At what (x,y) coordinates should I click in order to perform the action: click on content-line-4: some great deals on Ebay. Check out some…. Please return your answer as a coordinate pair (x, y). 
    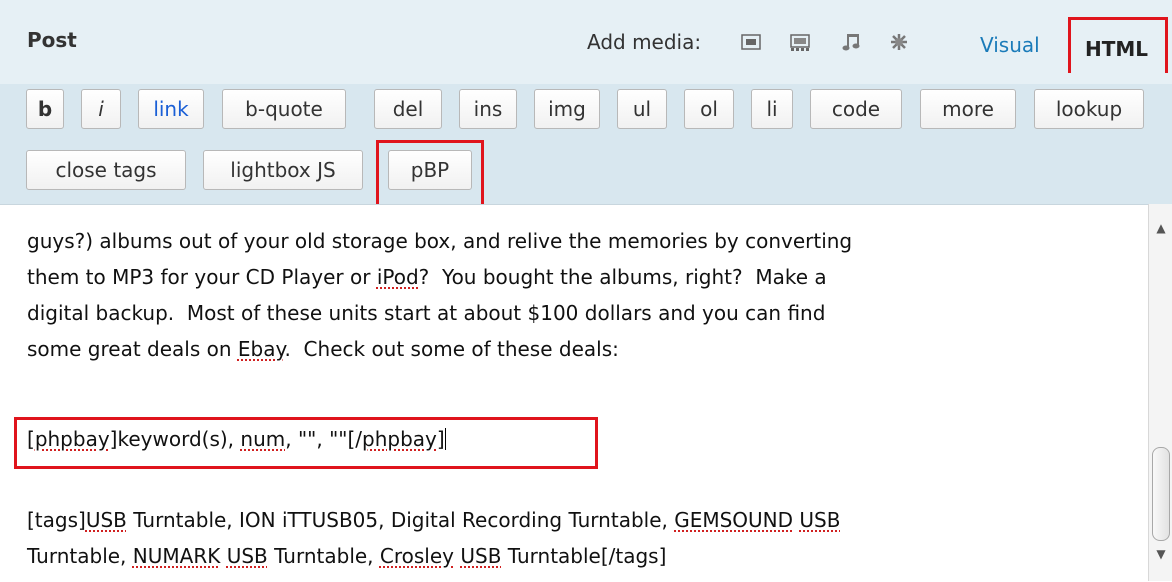
    Looking at the image, I should click on (323, 349).